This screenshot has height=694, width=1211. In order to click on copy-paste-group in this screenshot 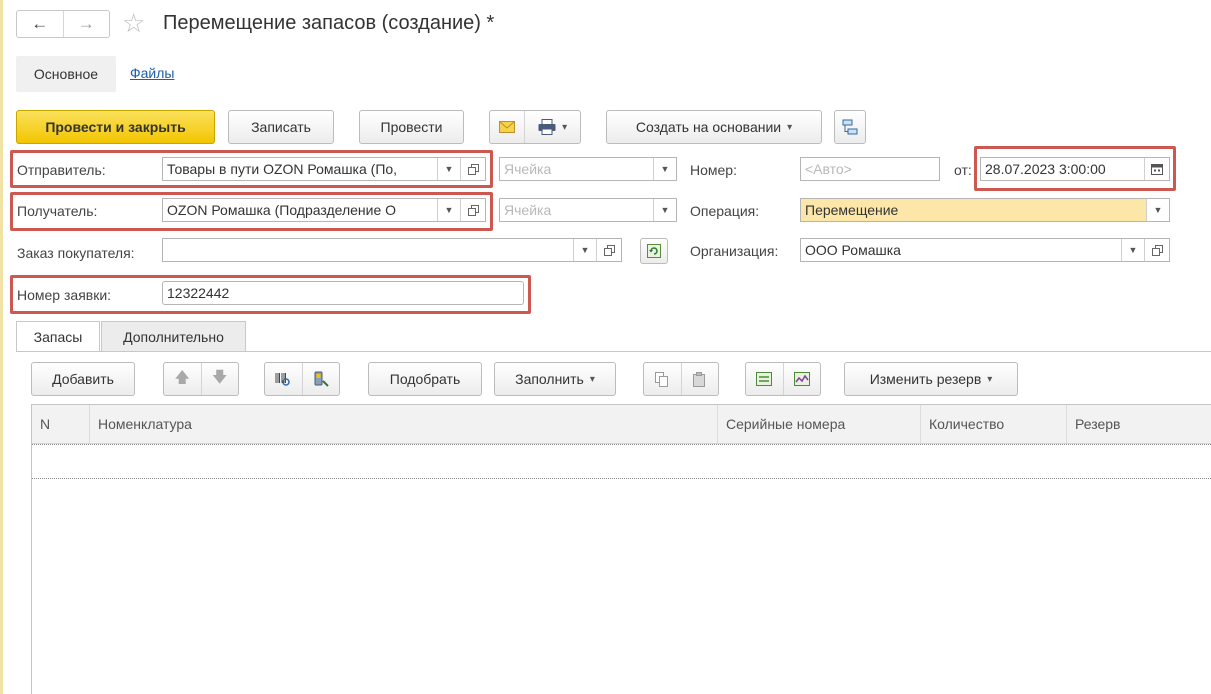, I will do `click(681, 379)`.